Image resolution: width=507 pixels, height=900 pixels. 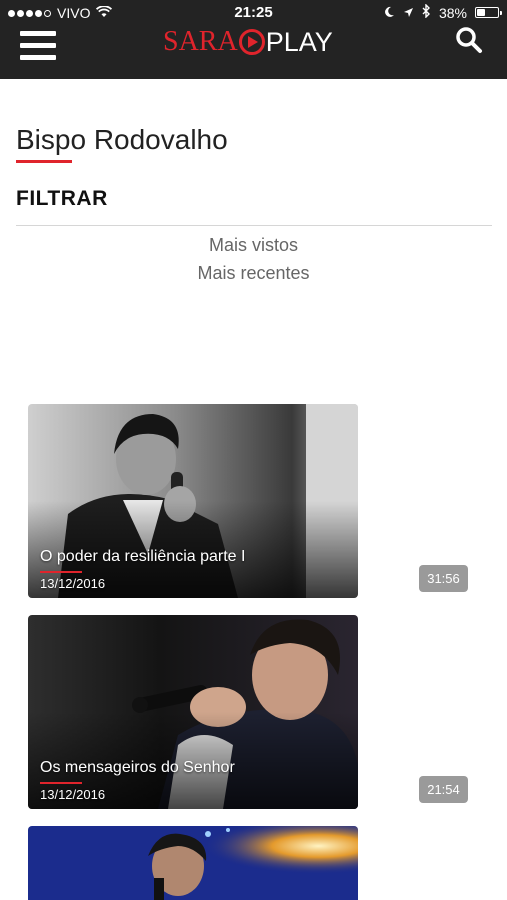 What do you see at coordinates (253, 273) in the screenshot?
I see `filter-option-most-recent: Mais recentes` at bounding box center [253, 273].